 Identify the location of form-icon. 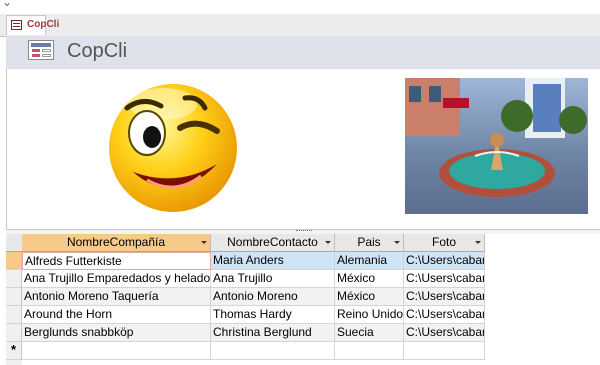
(41, 50).